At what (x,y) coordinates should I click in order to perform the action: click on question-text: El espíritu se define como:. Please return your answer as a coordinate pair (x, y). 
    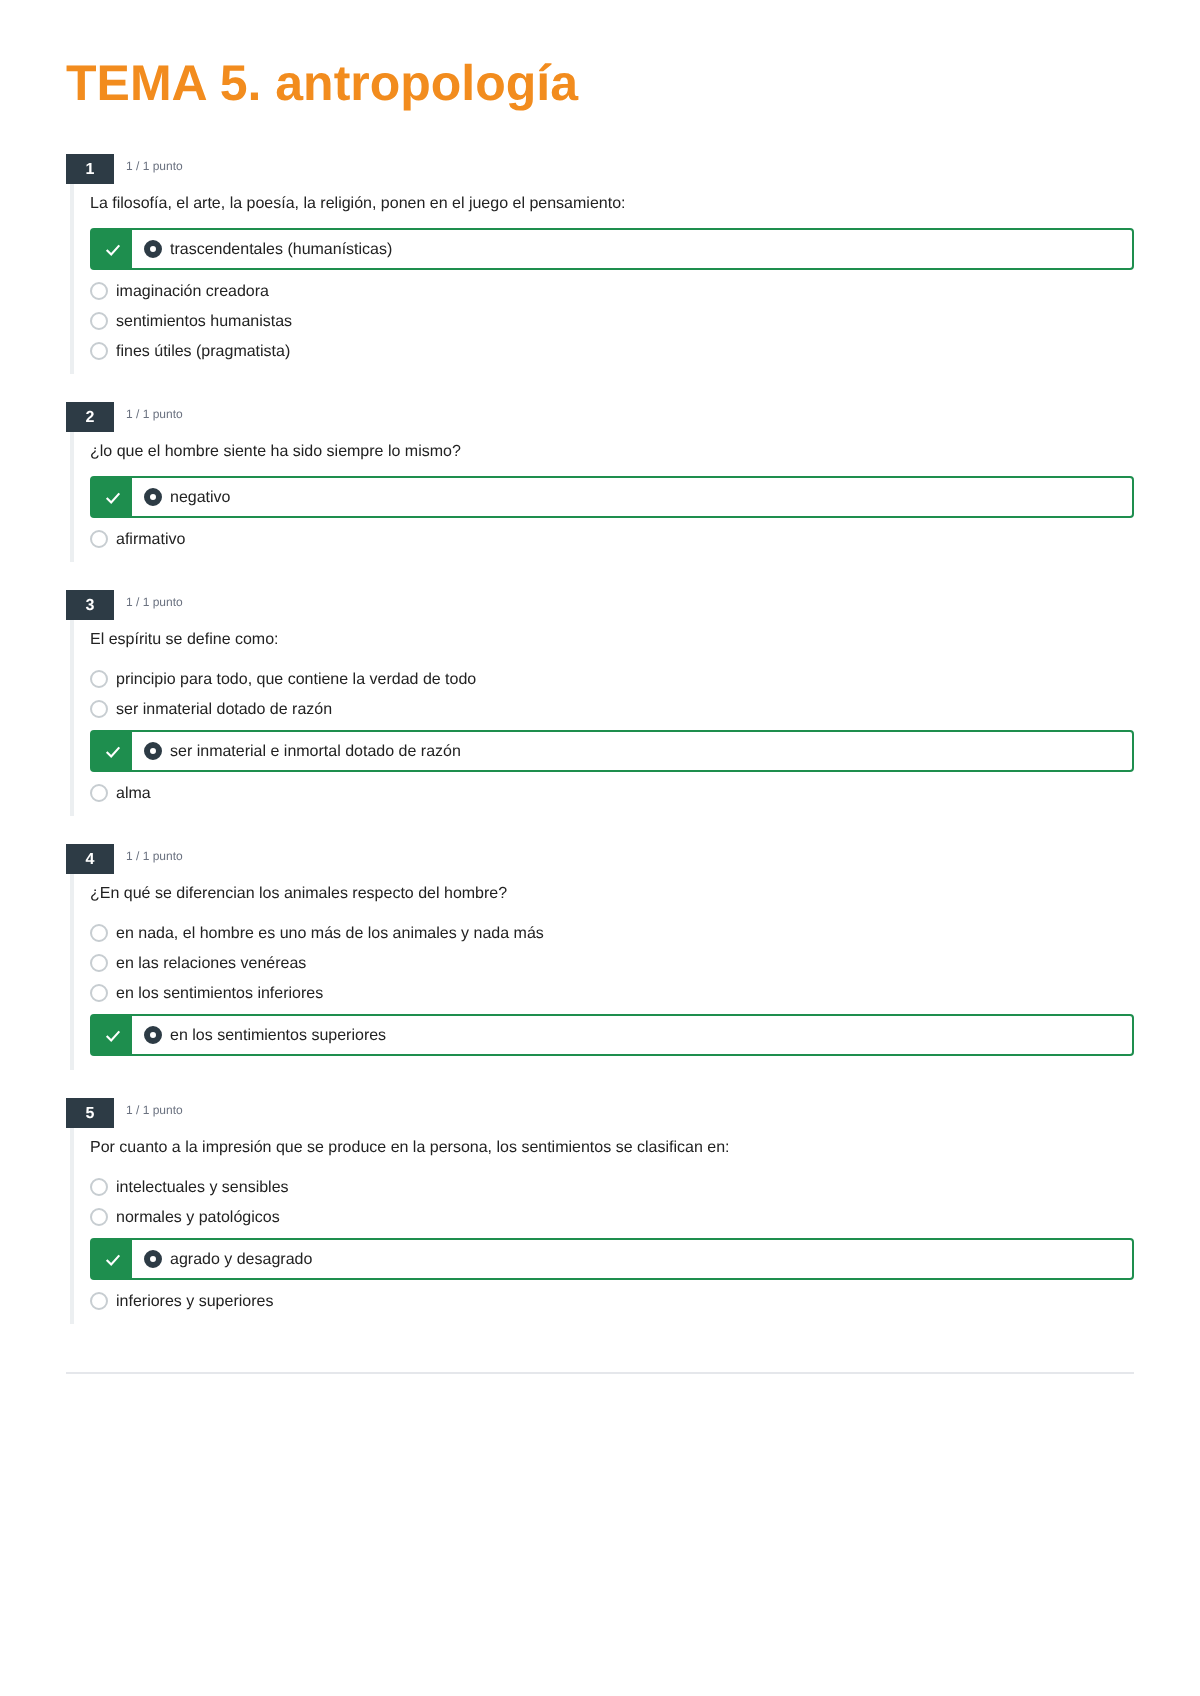
    Looking at the image, I should click on (185, 640).